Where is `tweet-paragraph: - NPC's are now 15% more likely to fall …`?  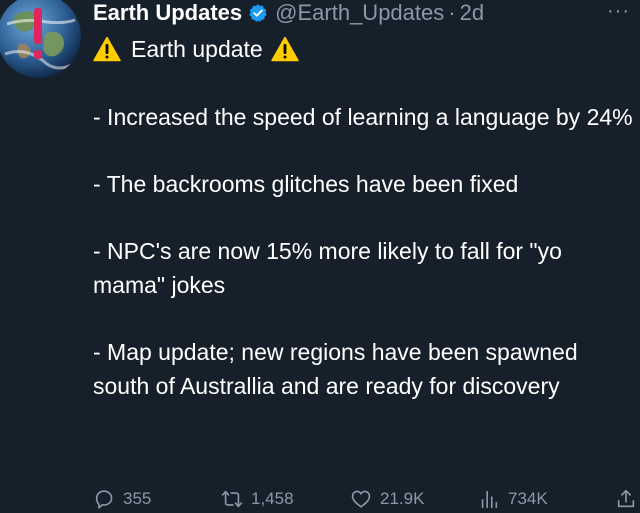 tweet-paragraph: - NPC's are now 15% more likely to fall … is located at coordinates (327, 268).